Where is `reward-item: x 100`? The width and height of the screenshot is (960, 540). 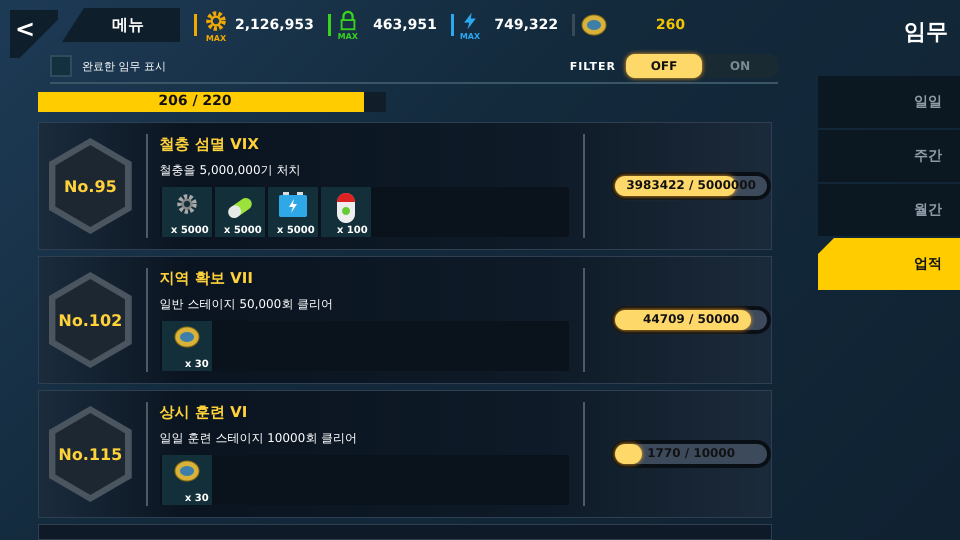
reward-item: x 100 is located at coordinates (345, 212).